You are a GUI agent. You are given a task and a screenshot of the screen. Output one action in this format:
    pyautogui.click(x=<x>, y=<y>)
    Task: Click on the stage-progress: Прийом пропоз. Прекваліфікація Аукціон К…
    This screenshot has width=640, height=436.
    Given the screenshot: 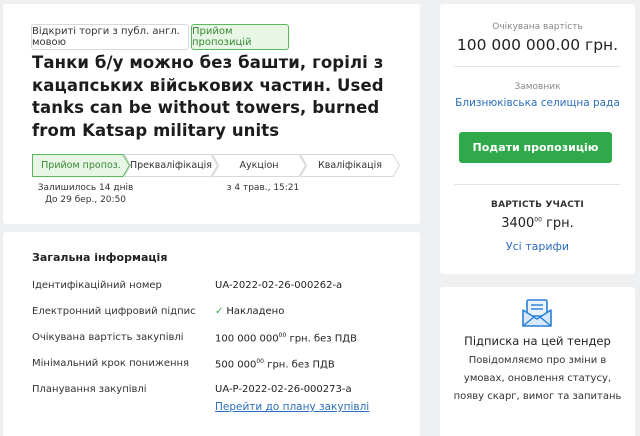 What is the action you would take?
    pyautogui.click(x=217, y=165)
    